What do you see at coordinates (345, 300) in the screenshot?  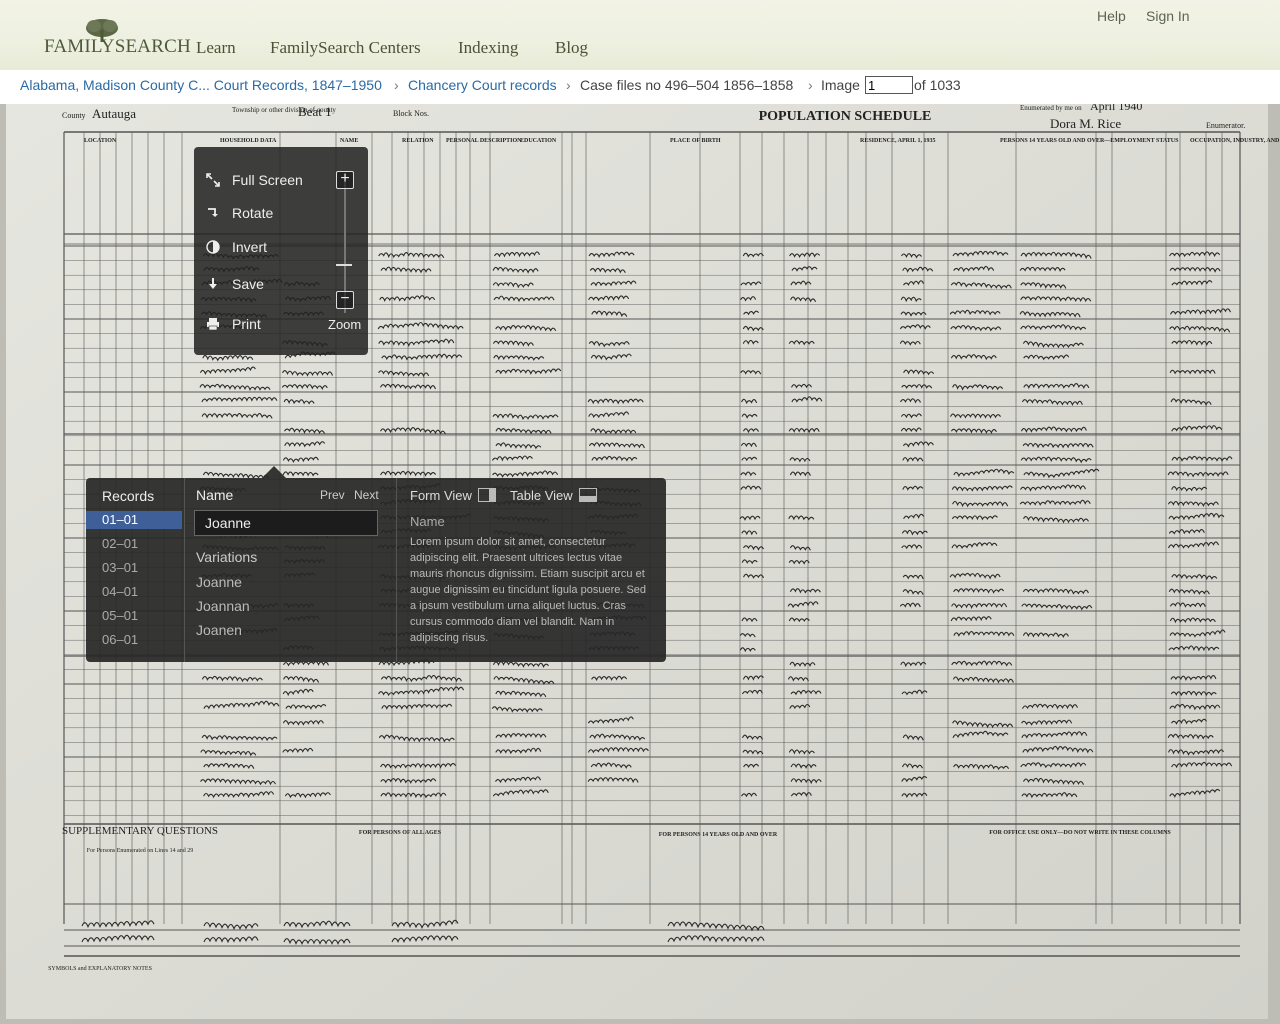 I see `zoom-out-button: −` at bounding box center [345, 300].